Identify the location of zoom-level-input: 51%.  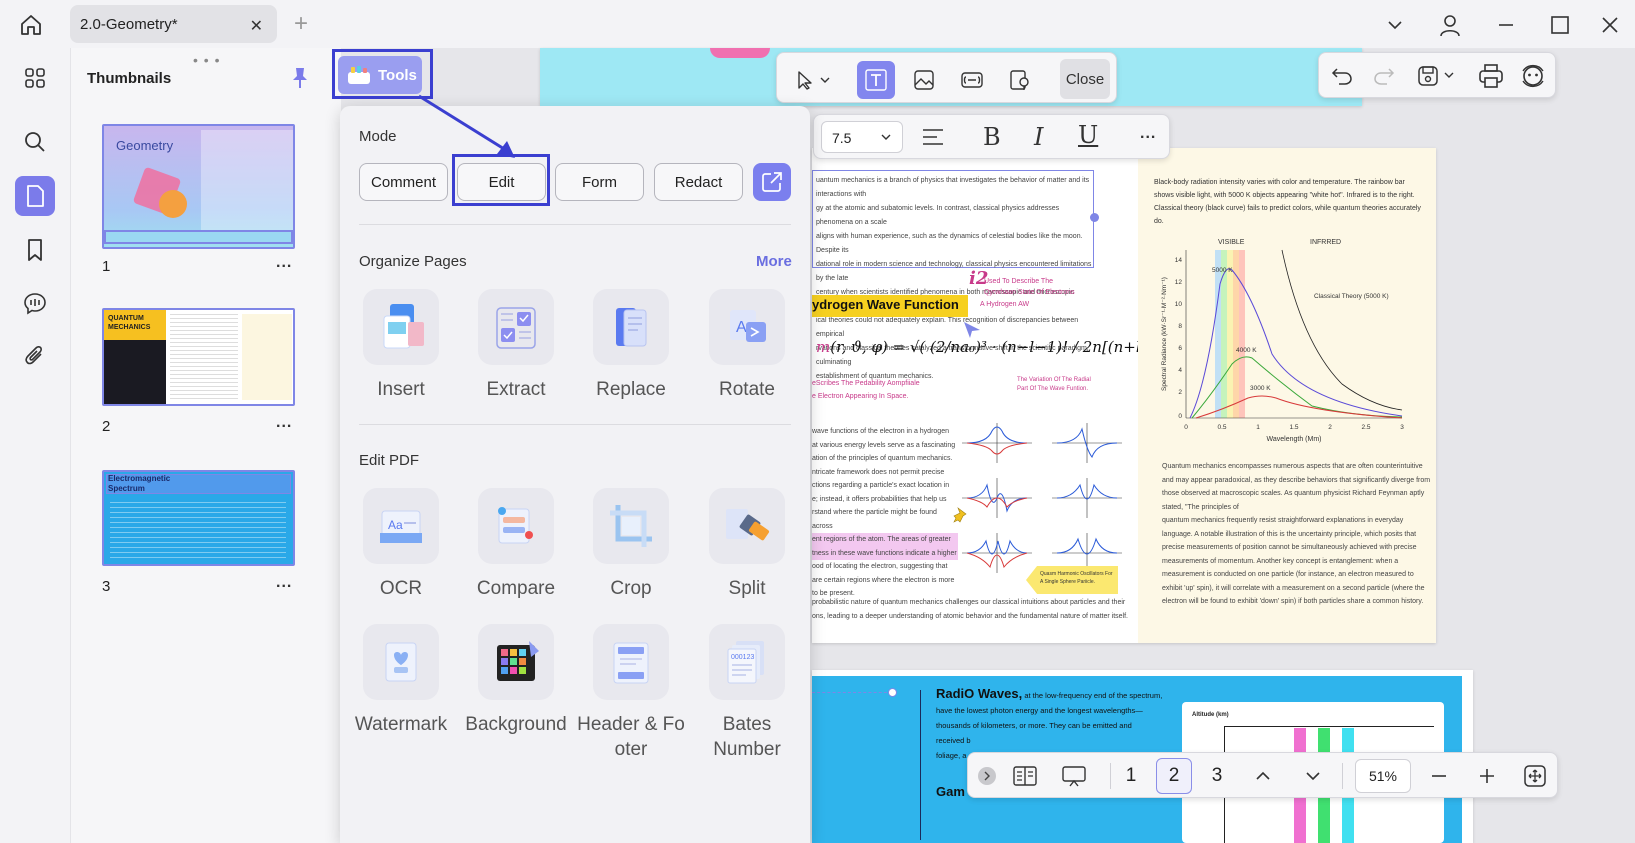
(1383, 776).